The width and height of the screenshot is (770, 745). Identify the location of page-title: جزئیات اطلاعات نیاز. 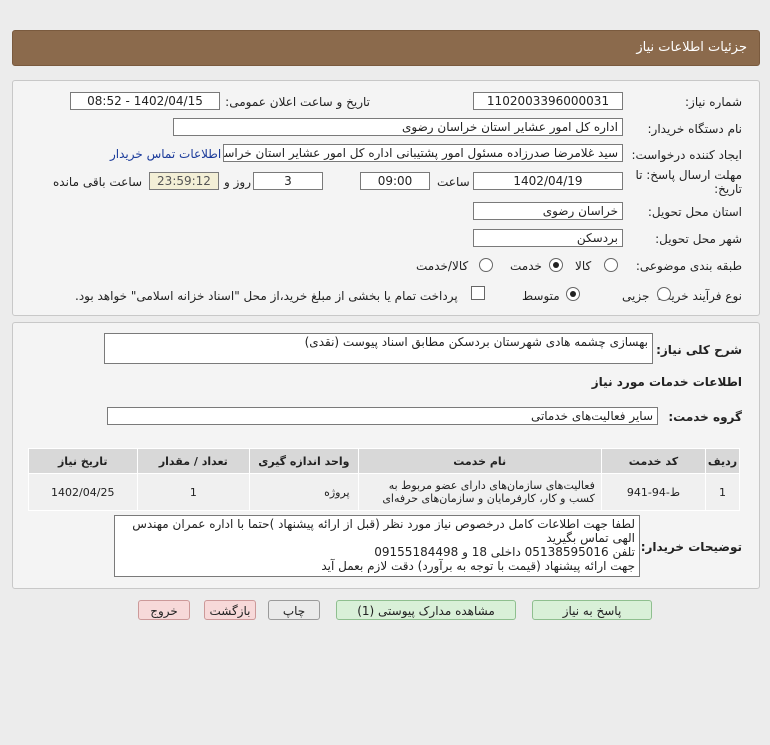
(691, 47).